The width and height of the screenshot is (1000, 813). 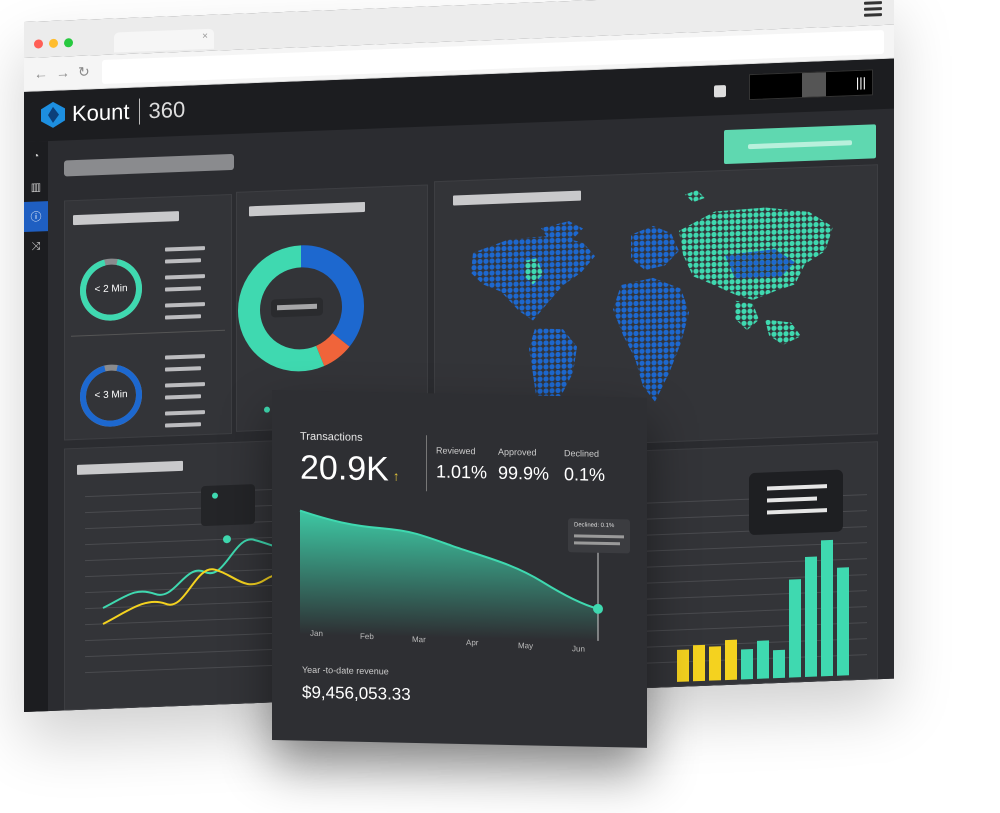 What do you see at coordinates (139, 111) in the screenshot?
I see `brand-divider` at bounding box center [139, 111].